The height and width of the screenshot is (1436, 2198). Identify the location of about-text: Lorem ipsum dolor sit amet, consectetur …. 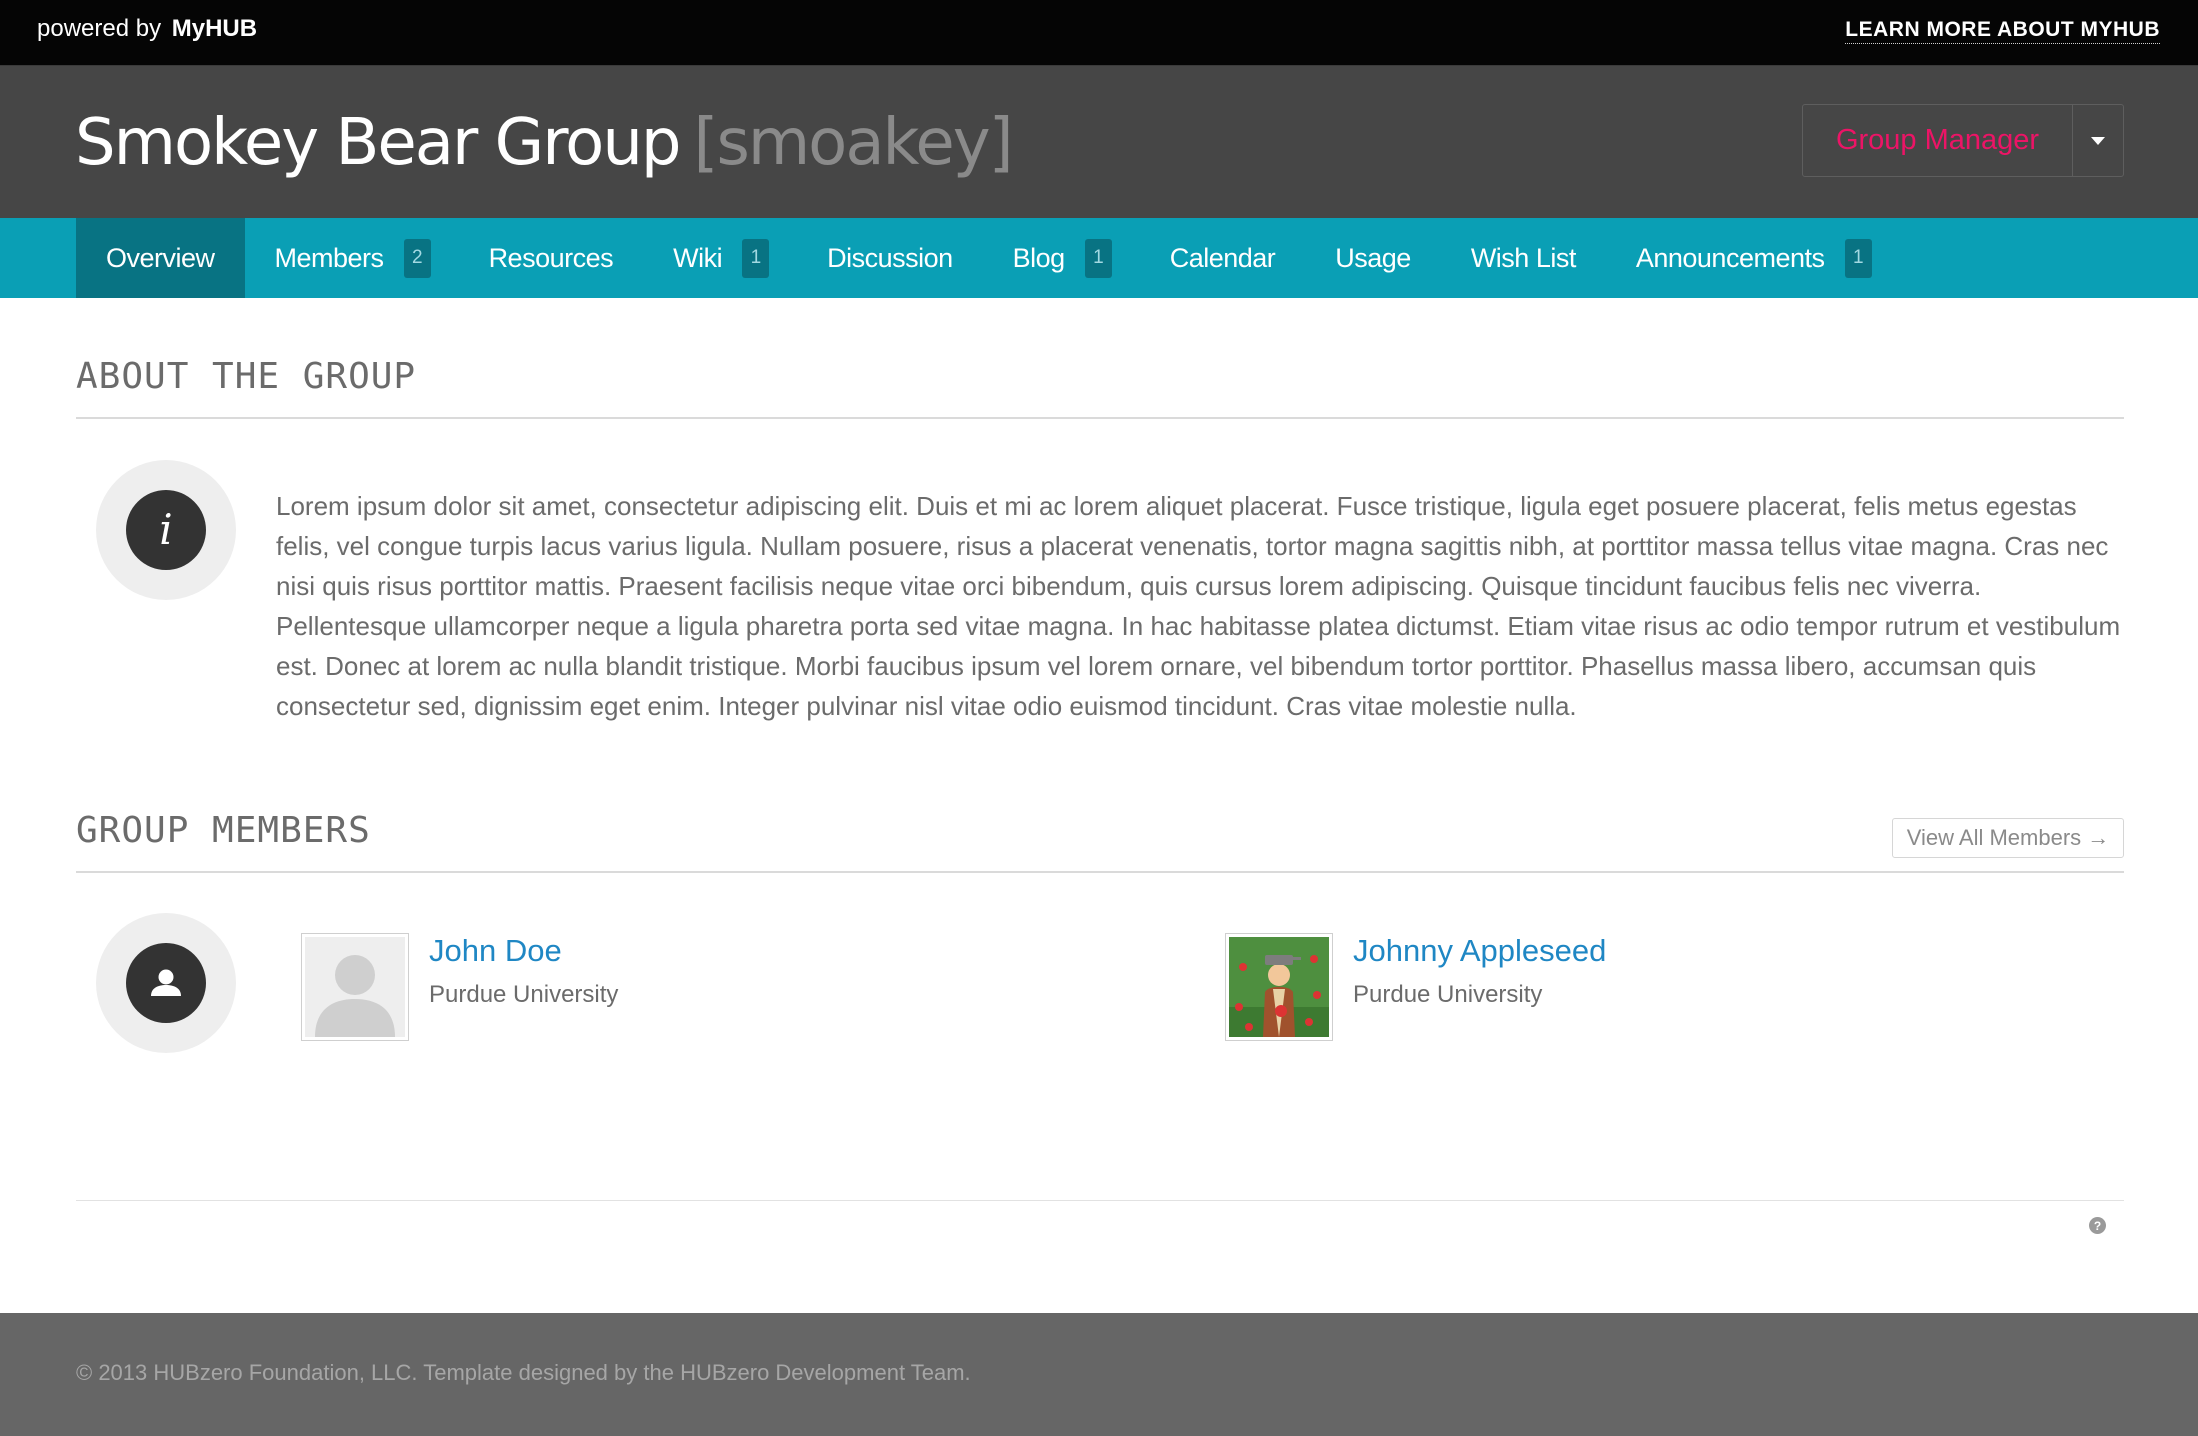
(1198, 606).